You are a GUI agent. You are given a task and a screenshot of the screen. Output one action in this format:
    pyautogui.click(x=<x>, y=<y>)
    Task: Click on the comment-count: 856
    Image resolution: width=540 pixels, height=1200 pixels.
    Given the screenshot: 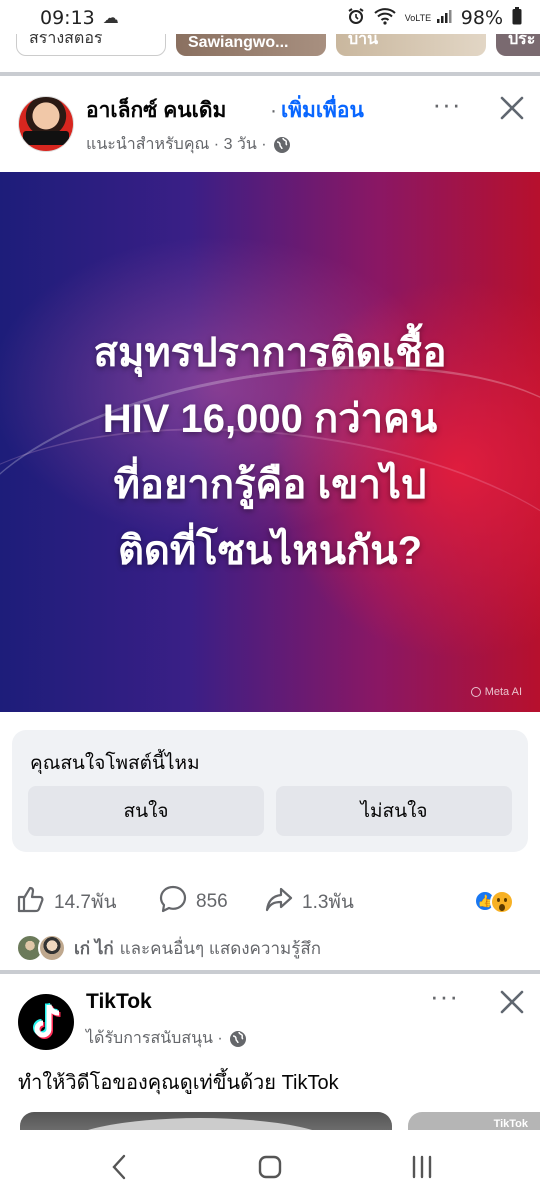 What is the action you would take?
    pyautogui.click(x=212, y=901)
    